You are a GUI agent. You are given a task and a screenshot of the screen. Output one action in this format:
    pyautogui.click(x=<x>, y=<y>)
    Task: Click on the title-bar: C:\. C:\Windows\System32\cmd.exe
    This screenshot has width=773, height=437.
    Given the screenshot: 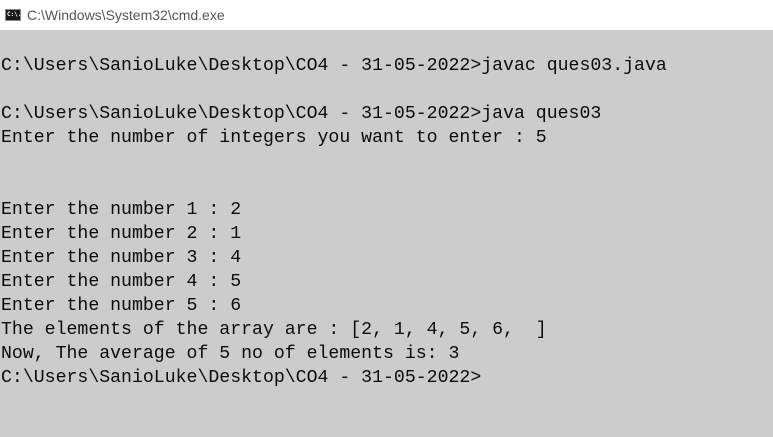 What is the action you would take?
    pyautogui.click(x=386, y=15)
    